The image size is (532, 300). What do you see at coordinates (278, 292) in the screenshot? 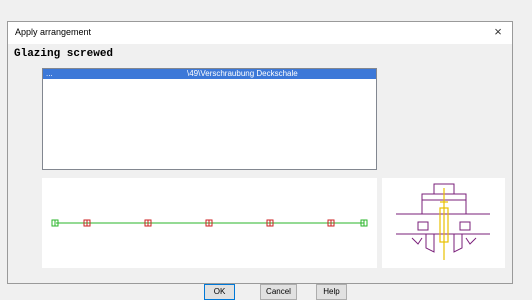
I see `cancel-button: Cancel` at bounding box center [278, 292].